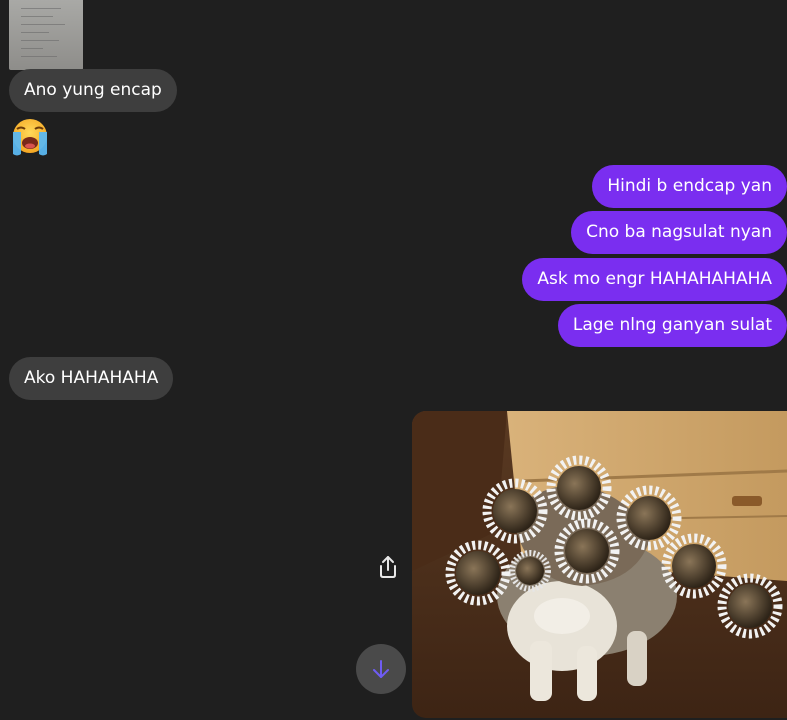 The height and width of the screenshot is (720, 787). I want to click on scroll-to-bottom-button, so click(381, 669).